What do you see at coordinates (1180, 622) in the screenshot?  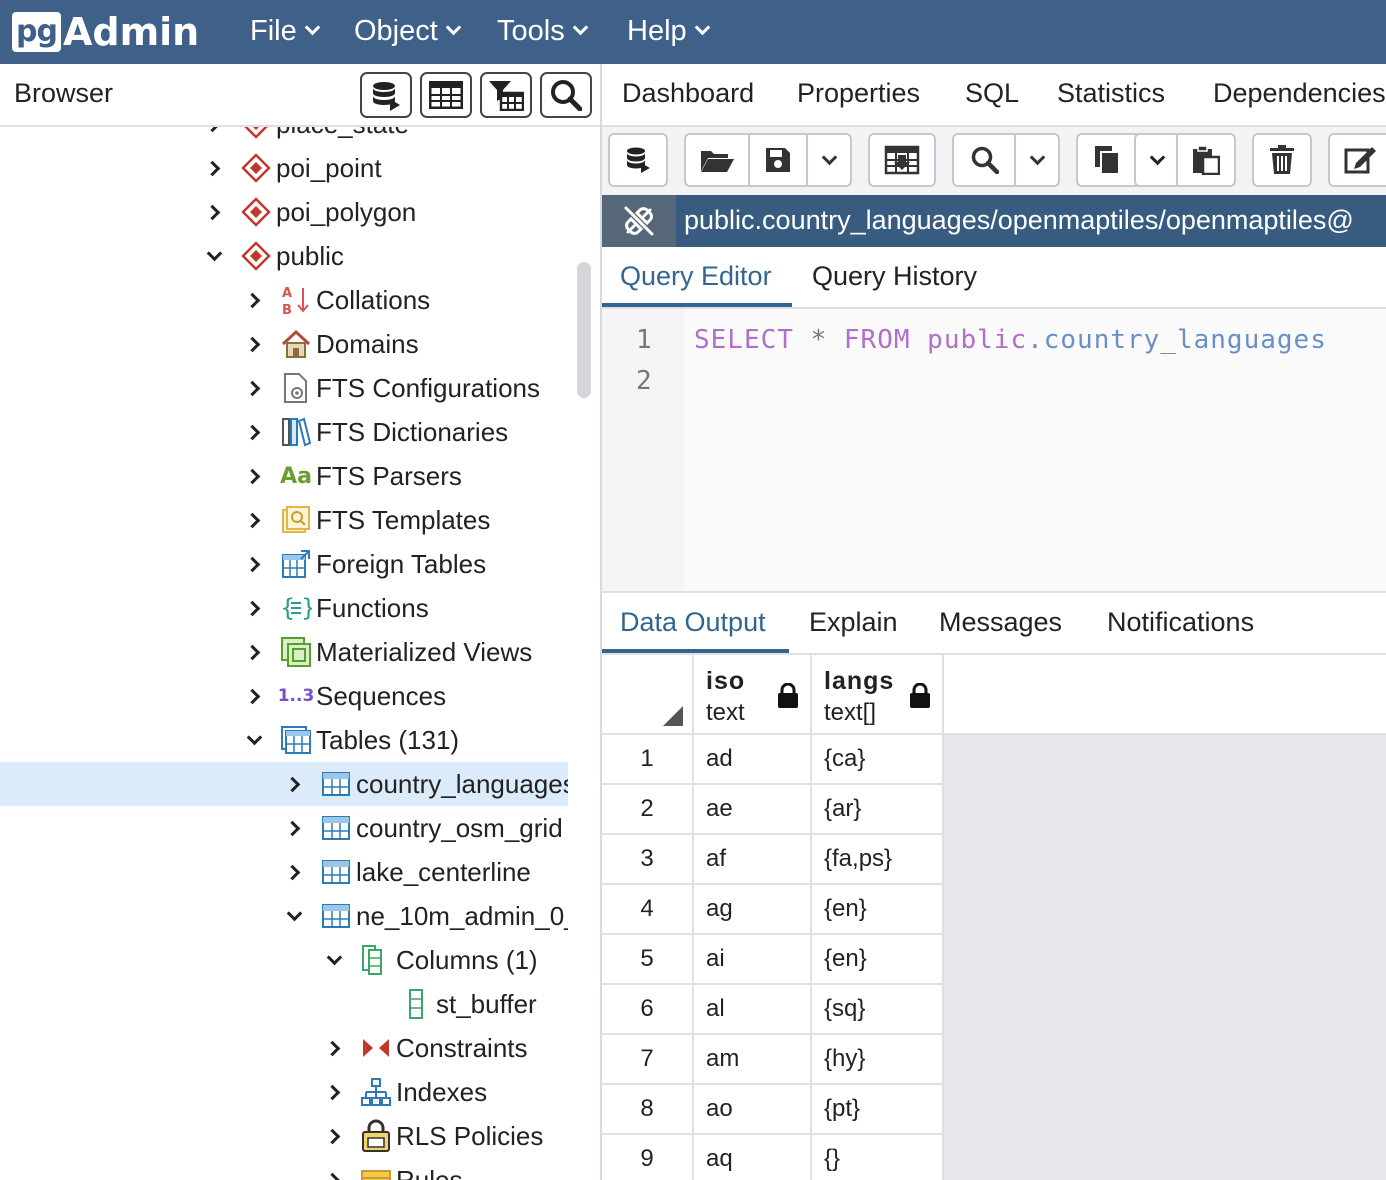 I see `tab-notifications: Notifications` at bounding box center [1180, 622].